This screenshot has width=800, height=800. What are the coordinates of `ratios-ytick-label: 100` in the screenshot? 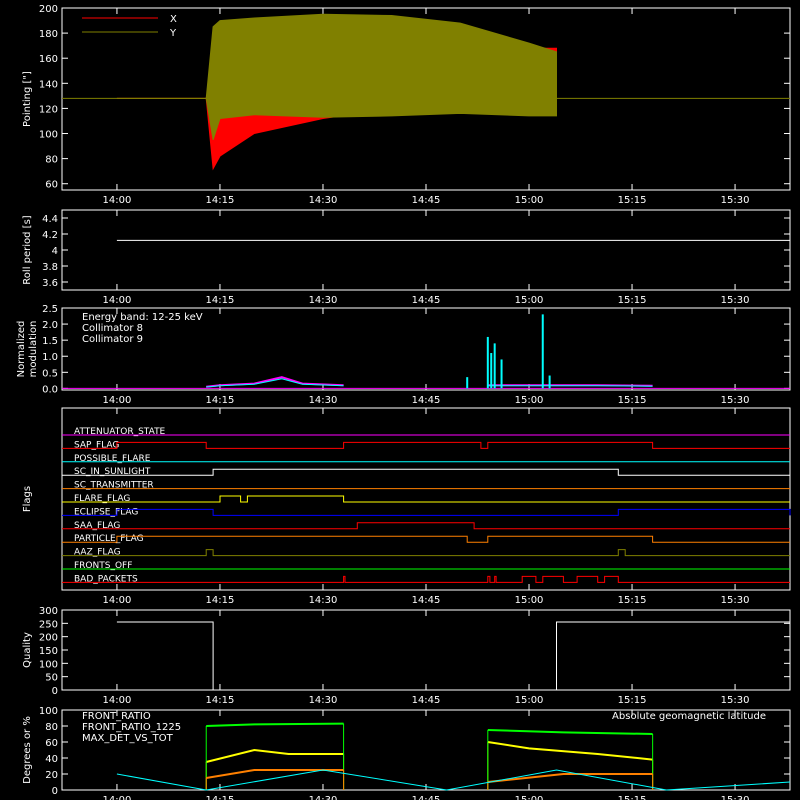 It's located at (48, 711).